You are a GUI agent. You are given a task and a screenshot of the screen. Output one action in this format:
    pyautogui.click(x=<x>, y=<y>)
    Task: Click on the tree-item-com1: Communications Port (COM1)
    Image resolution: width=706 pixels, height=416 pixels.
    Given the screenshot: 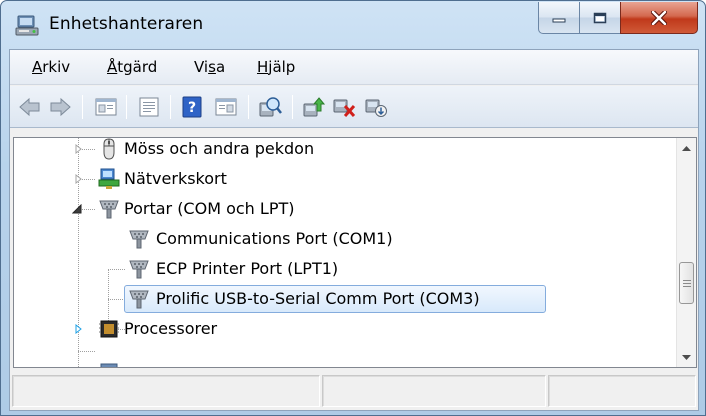 What is the action you would take?
    pyautogui.click(x=344, y=239)
    